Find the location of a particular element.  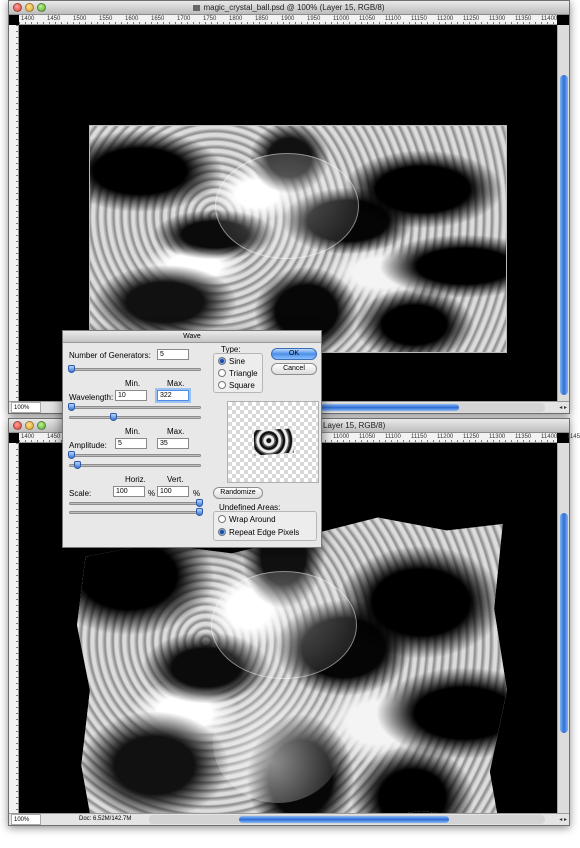

amplitude-min-slider is located at coordinates (134, 455).